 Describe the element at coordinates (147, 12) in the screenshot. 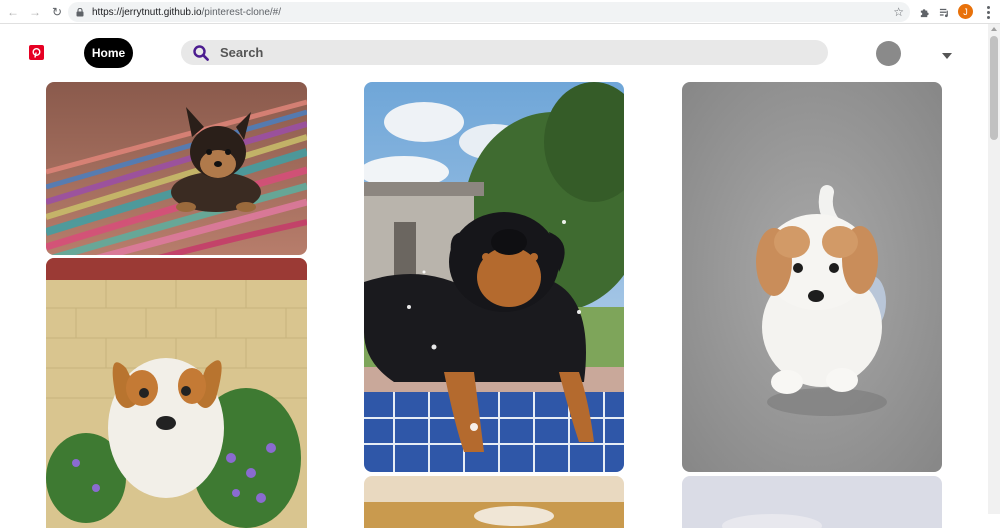

I see `url-host: https://jerrytnutt.github.io` at that location.